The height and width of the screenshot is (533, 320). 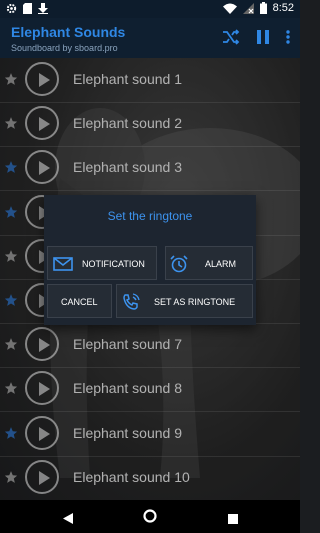 What do you see at coordinates (248, 8) in the screenshot?
I see `no-signal-icon` at bounding box center [248, 8].